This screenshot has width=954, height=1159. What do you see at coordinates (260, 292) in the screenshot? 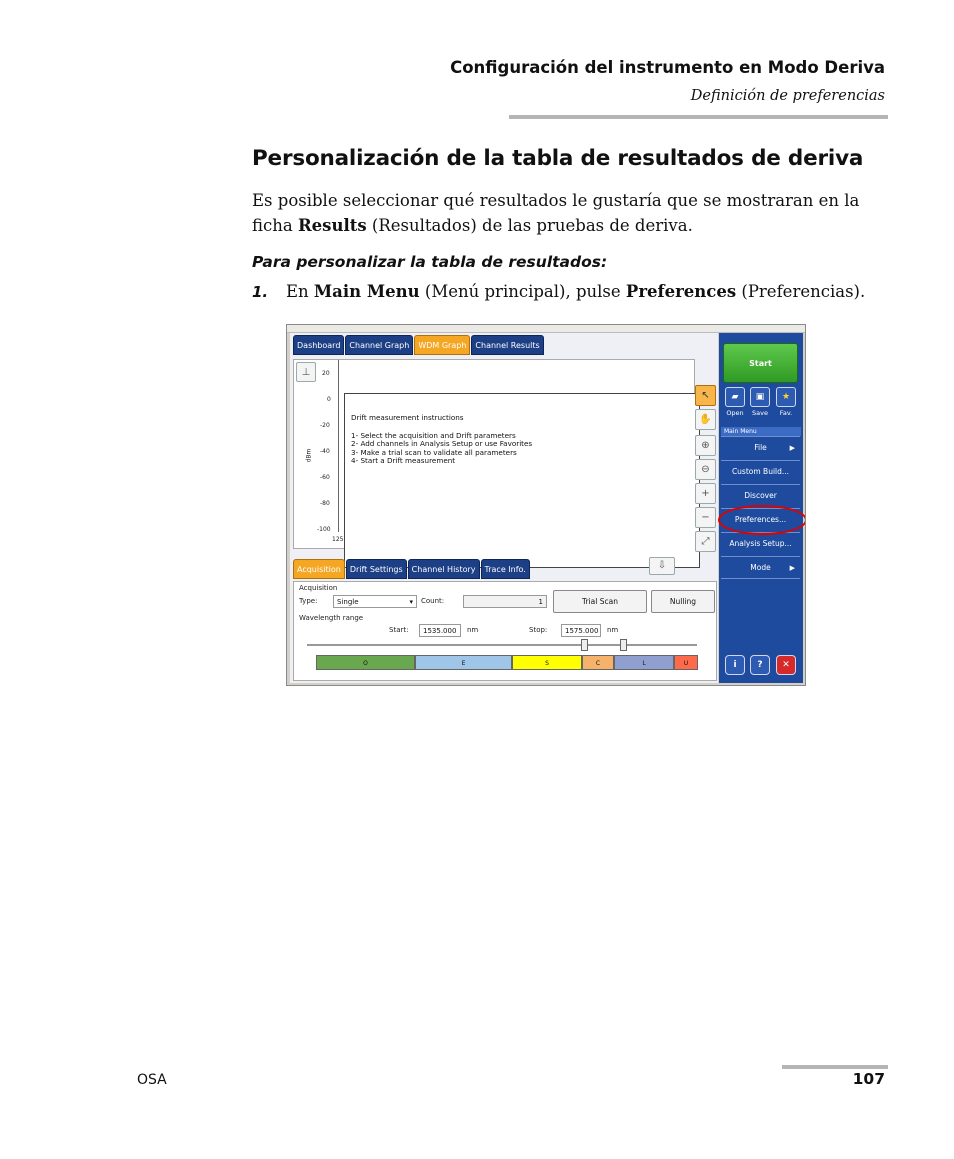
I see `step-number: 1.` at bounding box center [260, 292].